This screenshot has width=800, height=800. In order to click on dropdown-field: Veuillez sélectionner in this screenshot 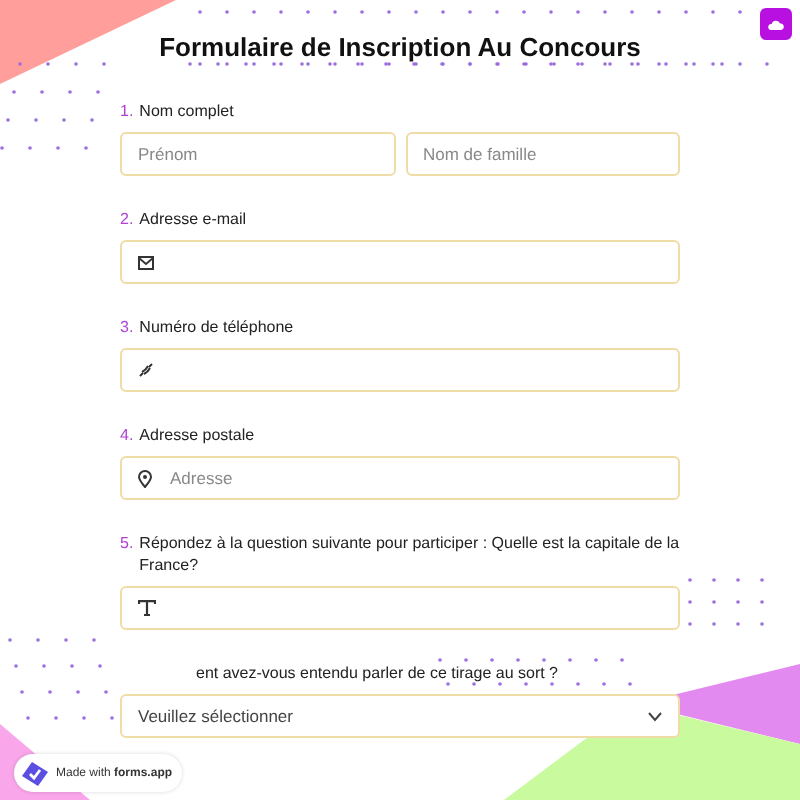, I will do `click(400, 716)`.